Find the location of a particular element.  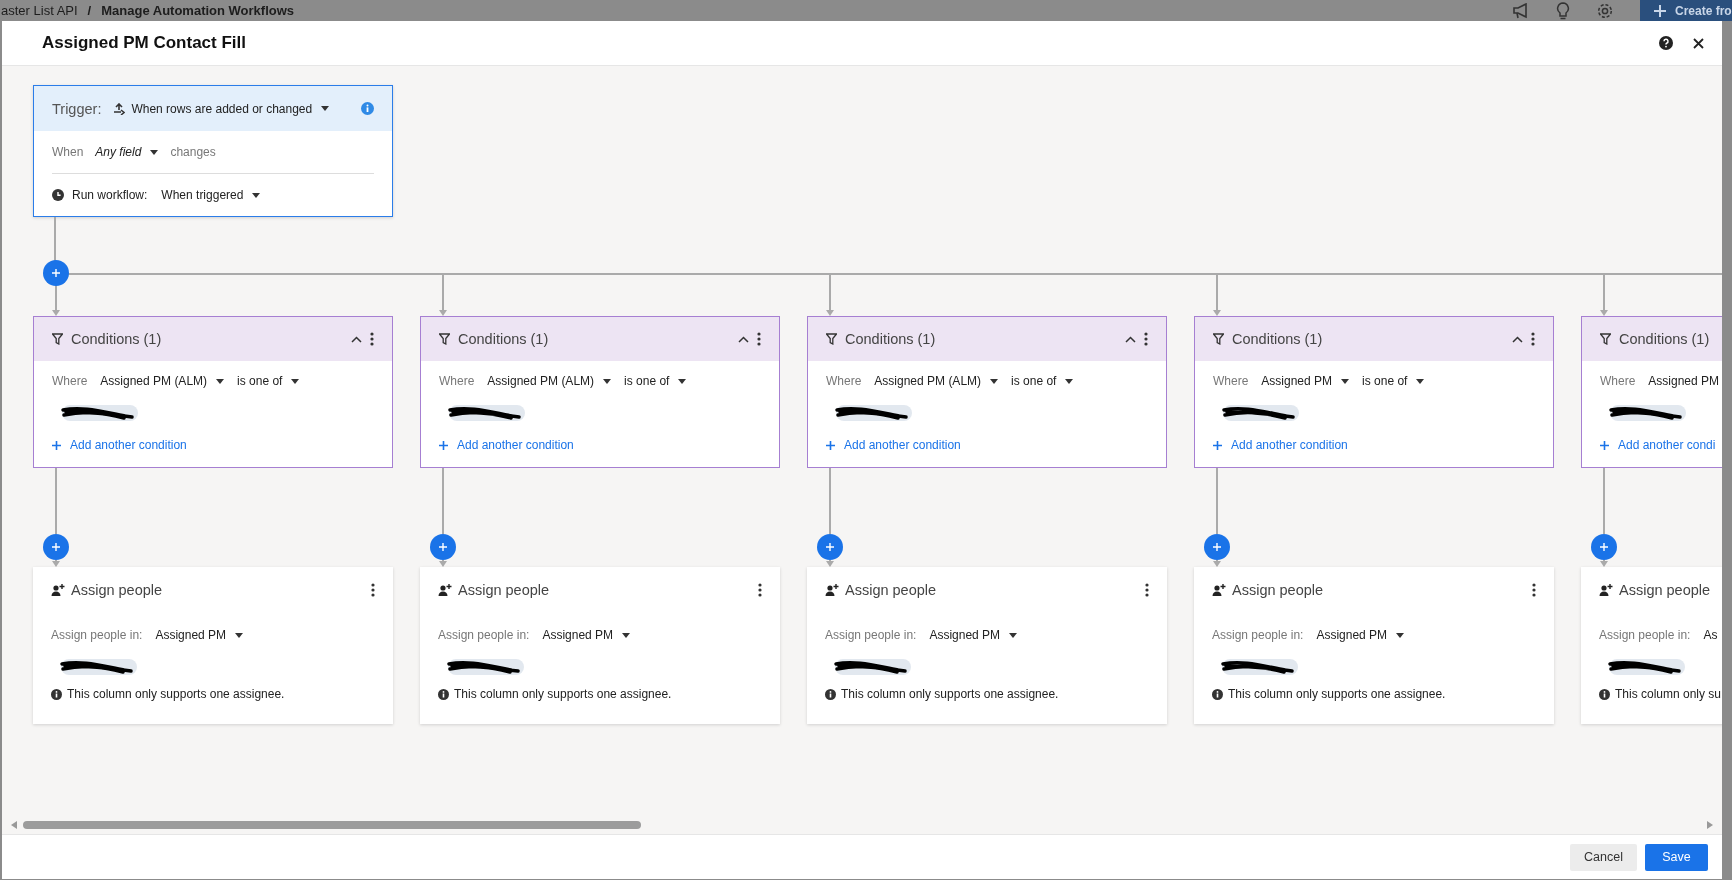

save-button: Save is located at coordinates (1676, 857).